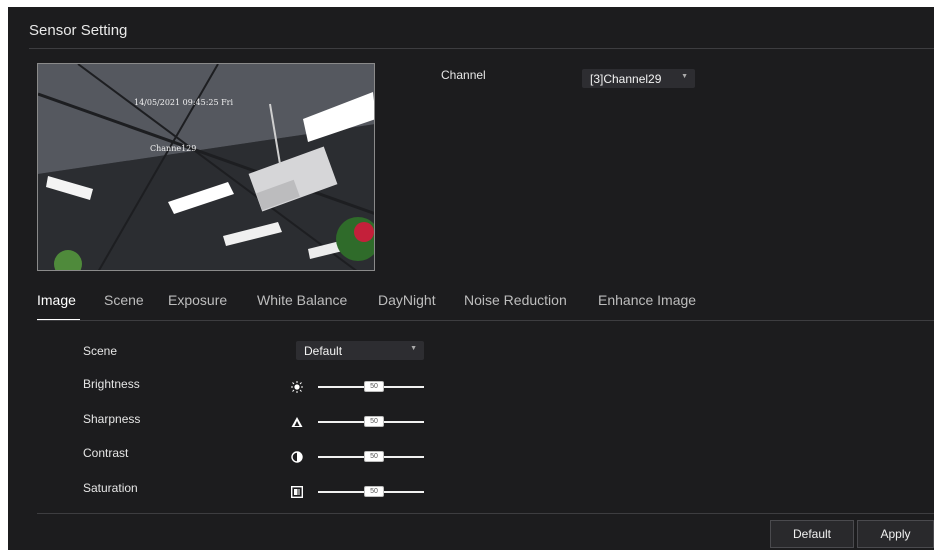  Describe the element at coordinates (302, 300) in the screenshot. I see `tab-white-balance: White Balance` at that location.